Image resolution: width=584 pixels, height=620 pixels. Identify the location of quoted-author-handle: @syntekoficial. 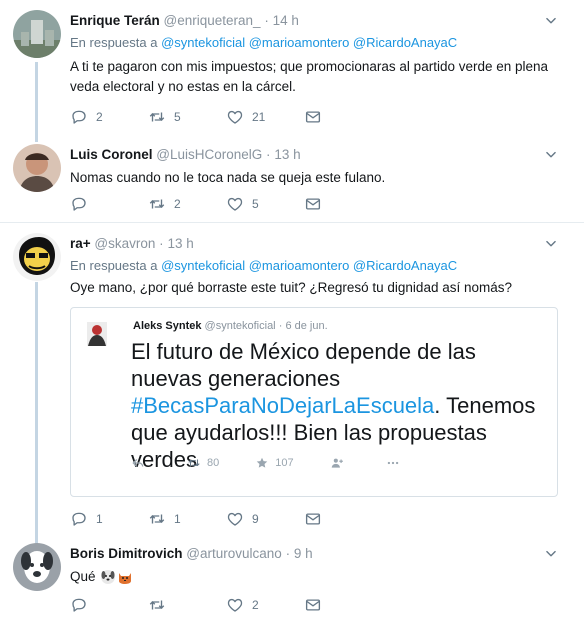
(240, 326).